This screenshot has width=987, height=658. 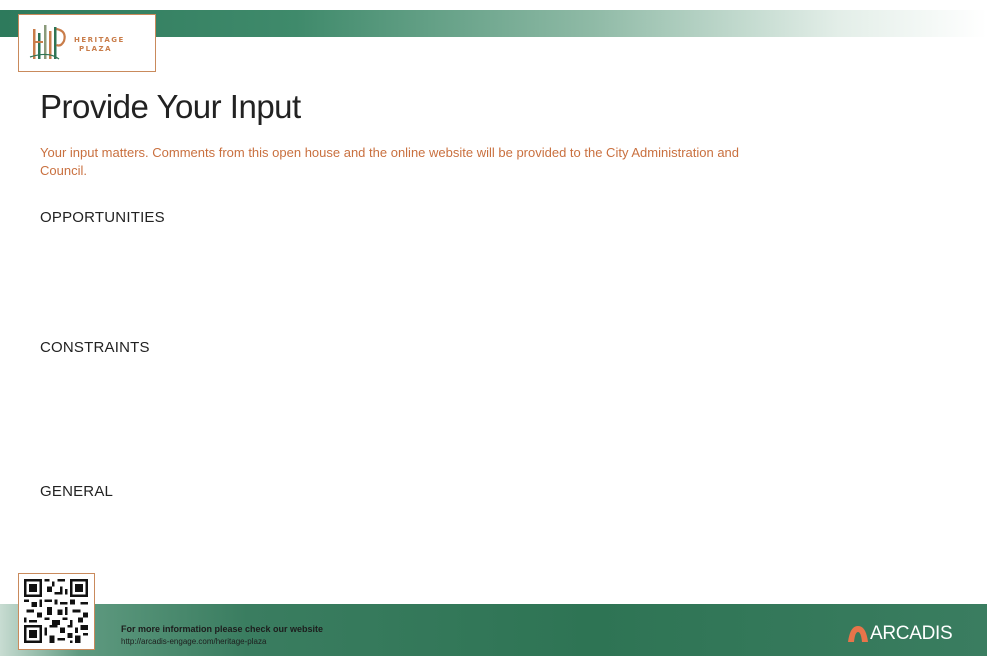 I want to click on arcadis-logo-mark-icon, so click(x=858, y=634).